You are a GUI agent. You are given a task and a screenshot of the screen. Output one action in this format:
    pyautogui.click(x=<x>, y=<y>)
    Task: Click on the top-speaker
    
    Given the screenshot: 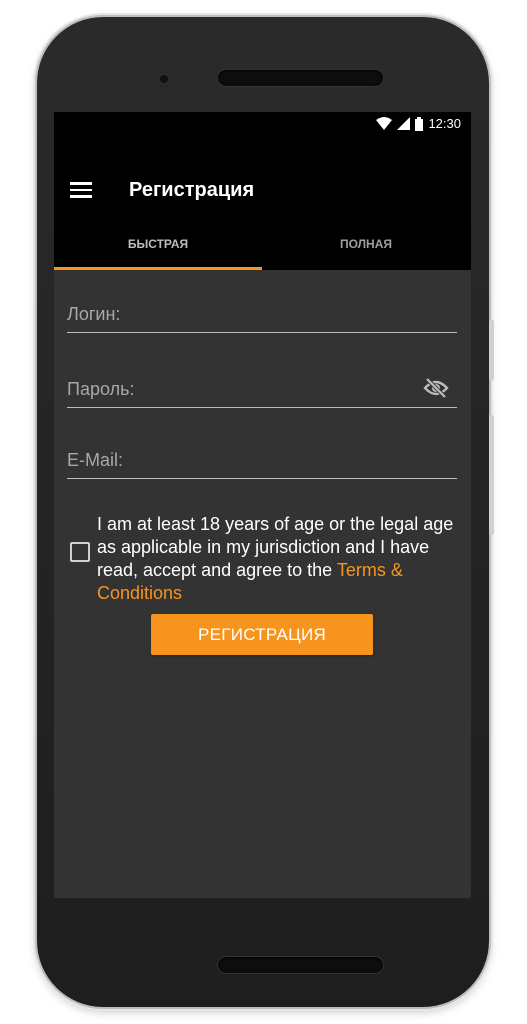 What is the action you would take?
    pyautogui.click(x=300, y=78)
    